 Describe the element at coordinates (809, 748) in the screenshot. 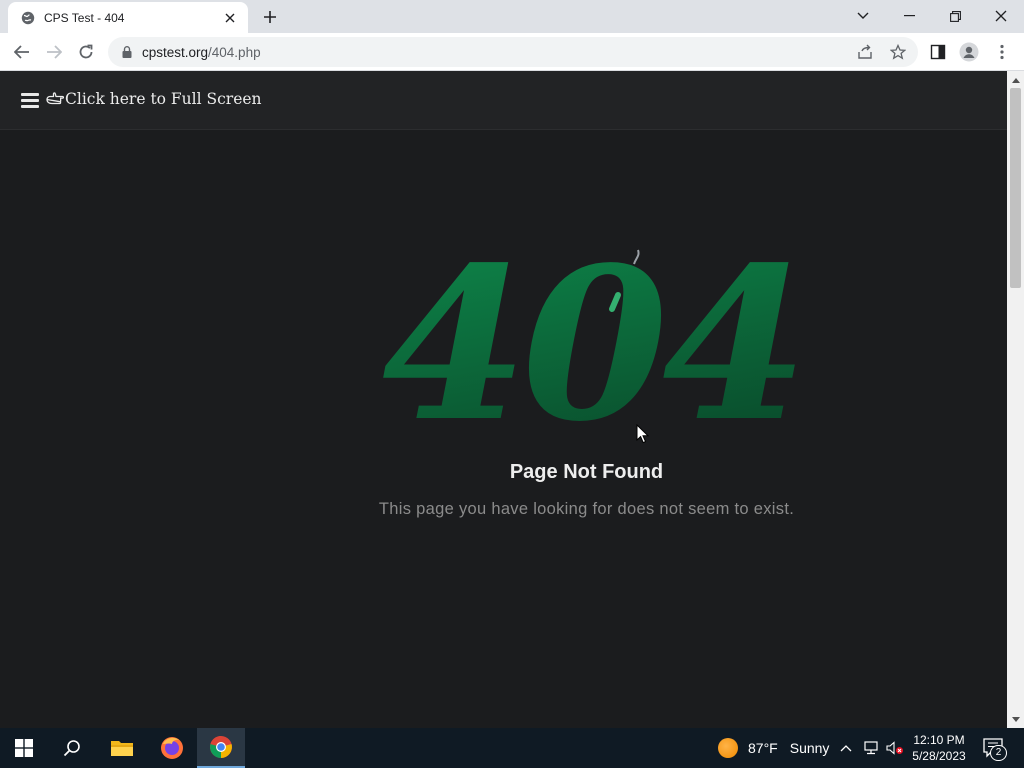

I see `weather-condition: Sunny` at that location.